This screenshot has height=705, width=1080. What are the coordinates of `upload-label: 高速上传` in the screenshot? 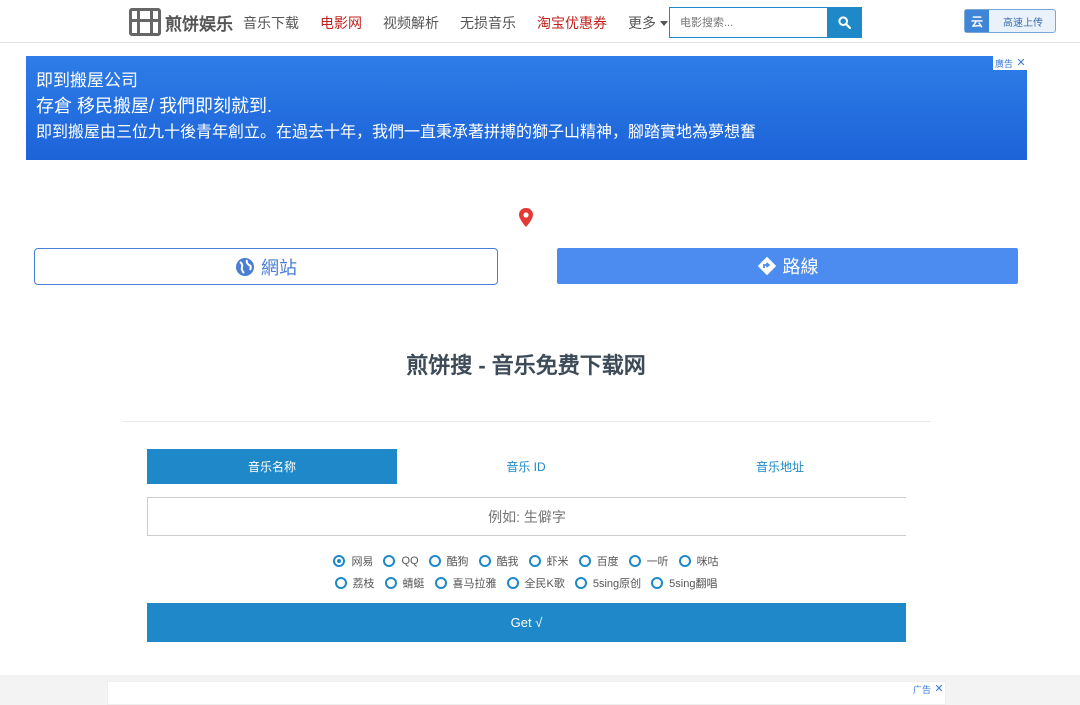 It's located at (1023, 23).